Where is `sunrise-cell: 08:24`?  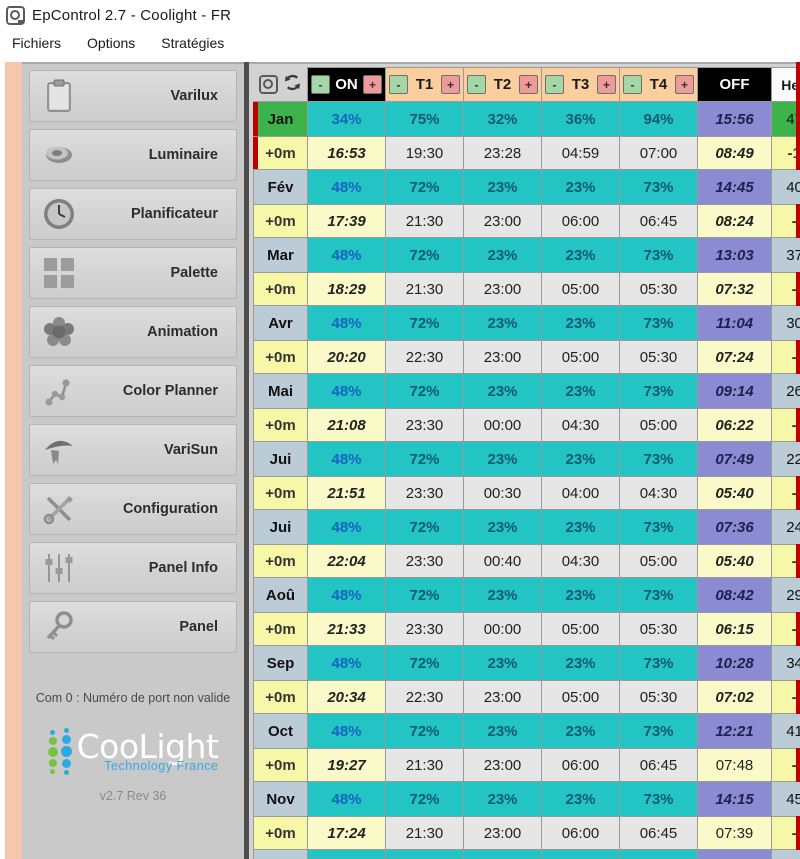 sunrise-cell: 08:24 is located at coordinates (734, 221).